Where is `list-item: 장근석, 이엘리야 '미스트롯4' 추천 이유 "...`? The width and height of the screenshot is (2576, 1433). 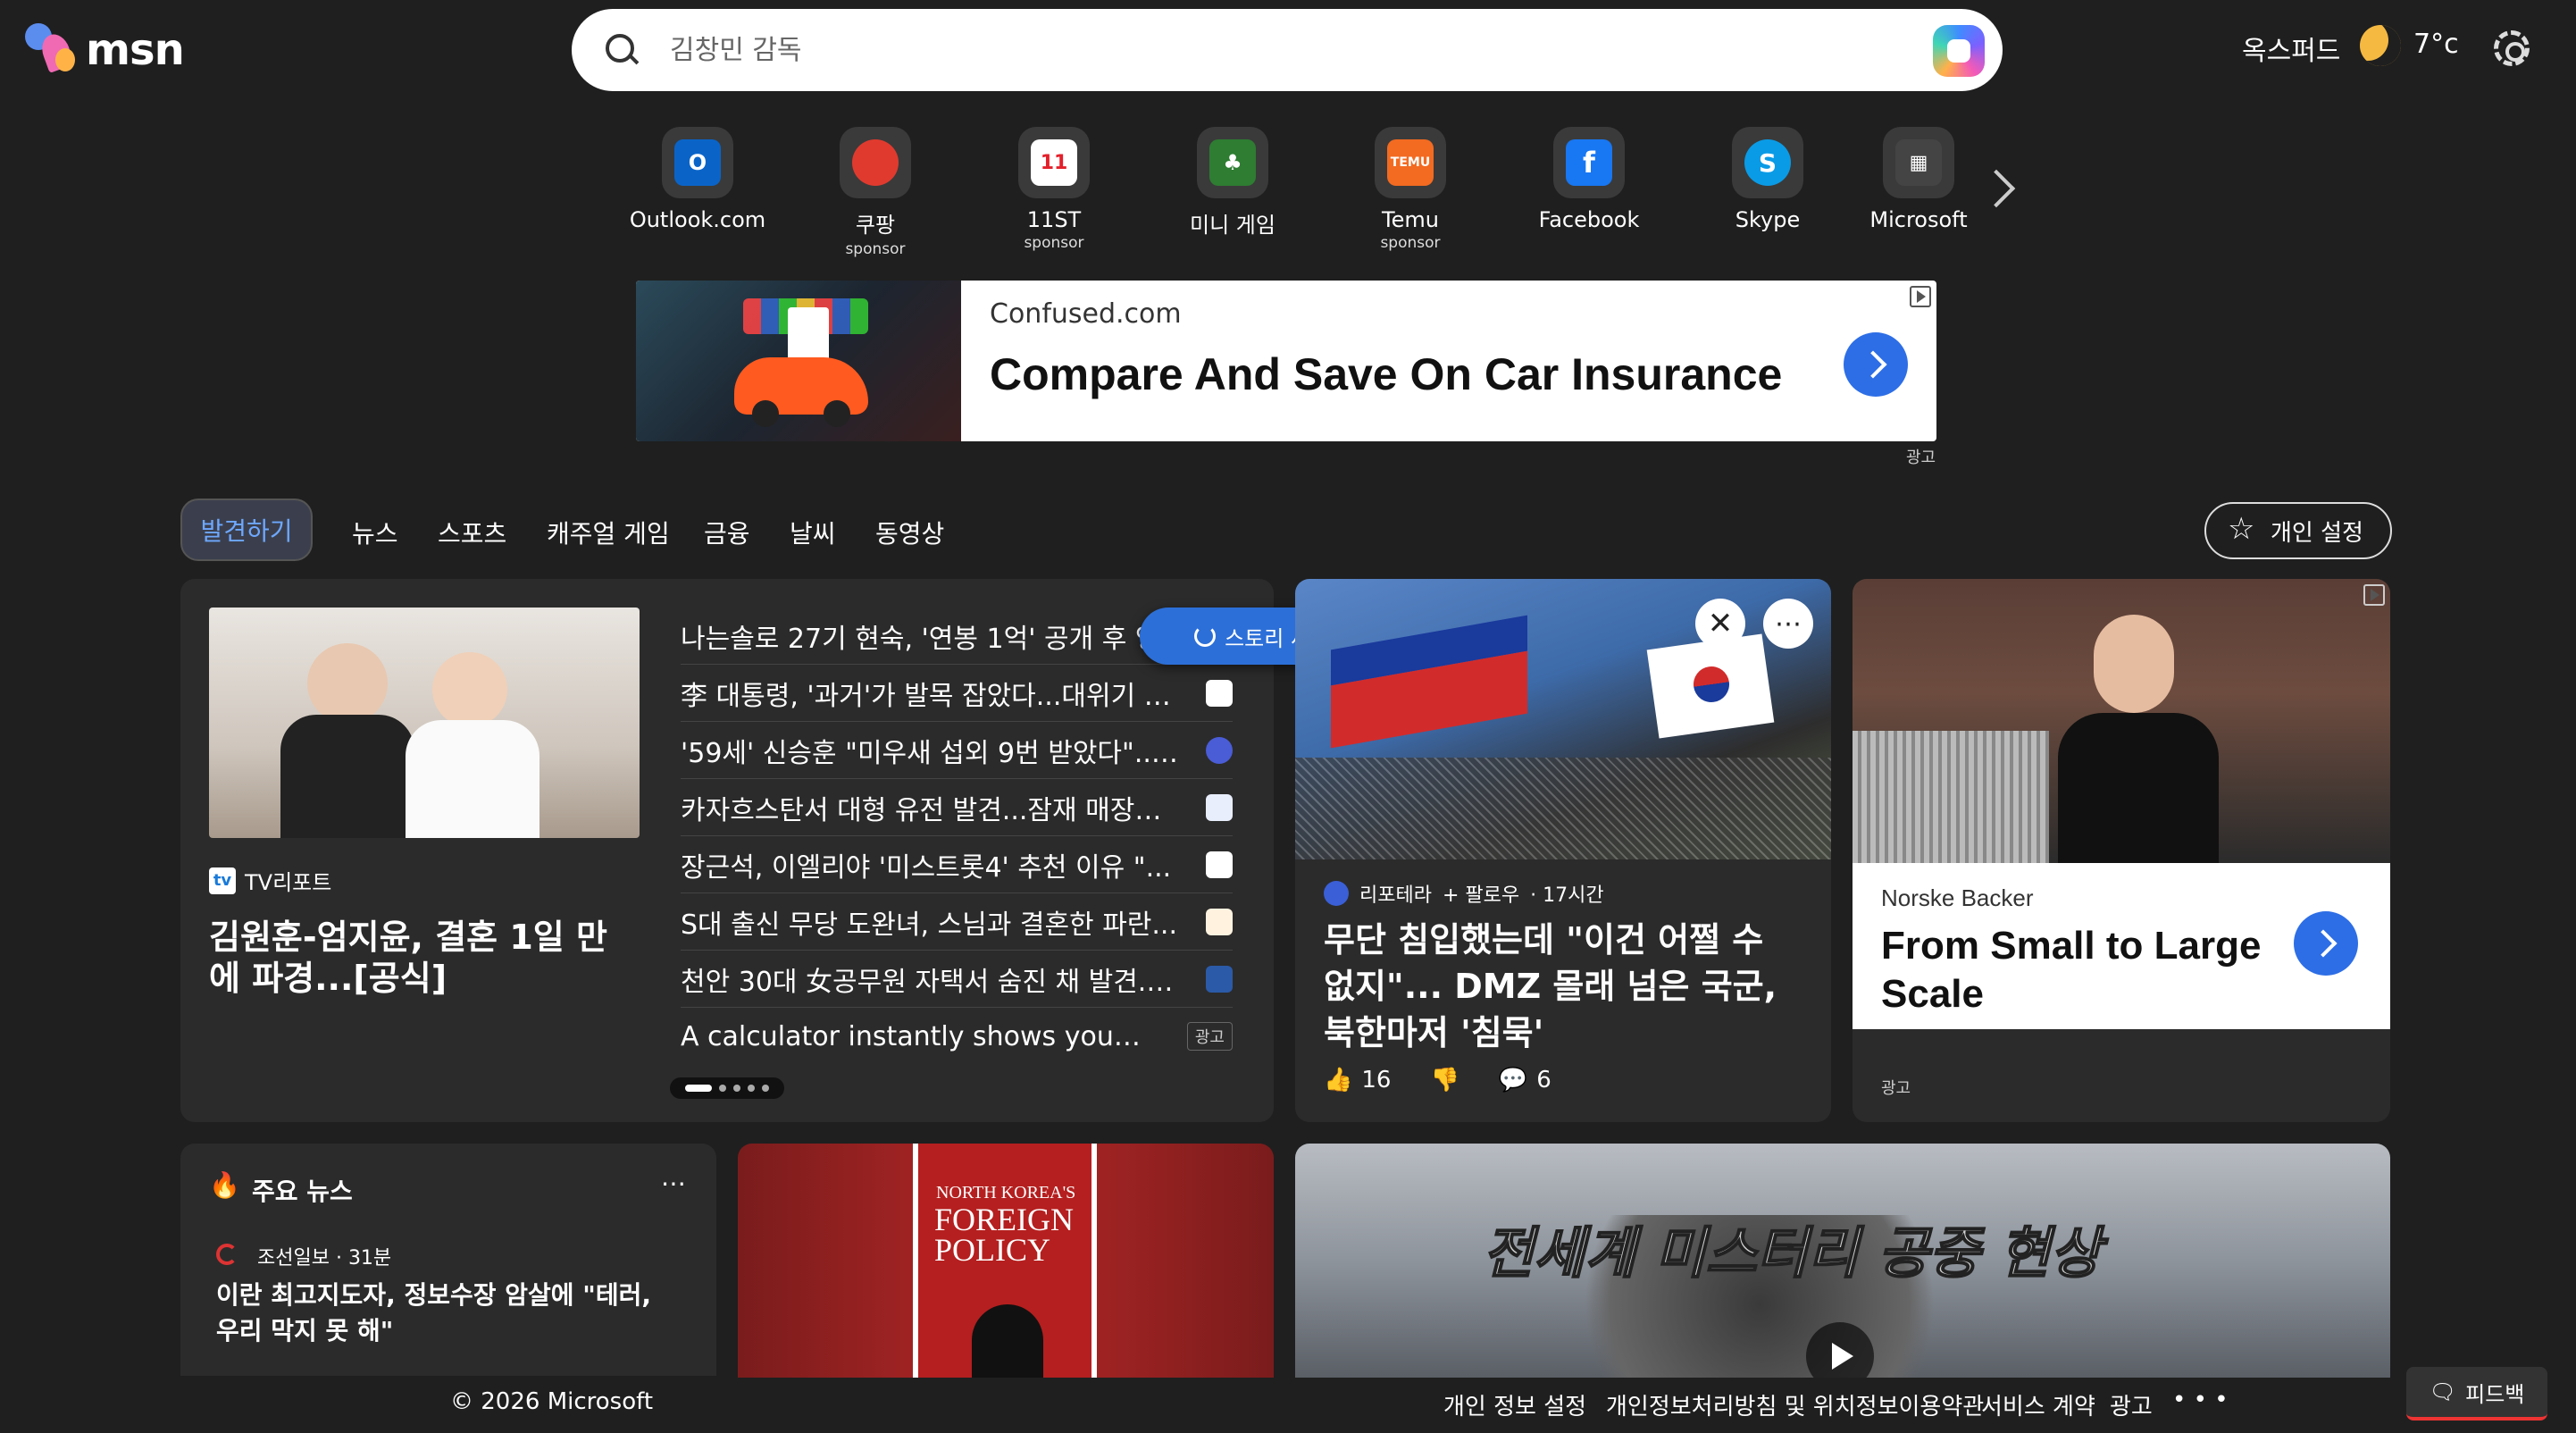 list-item: 장근석, 이엘리야 '미스트롯4' 추천 이유 "... is located at coordinates (957, 865).